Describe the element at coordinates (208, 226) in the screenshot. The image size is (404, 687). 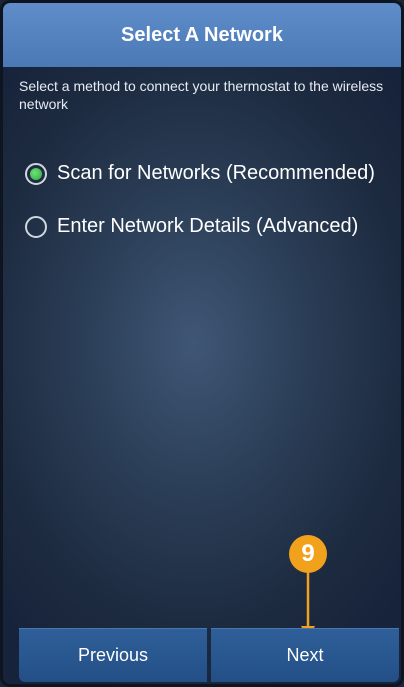
I see `option-label: Enter Network Details (Advanced)` at that location.